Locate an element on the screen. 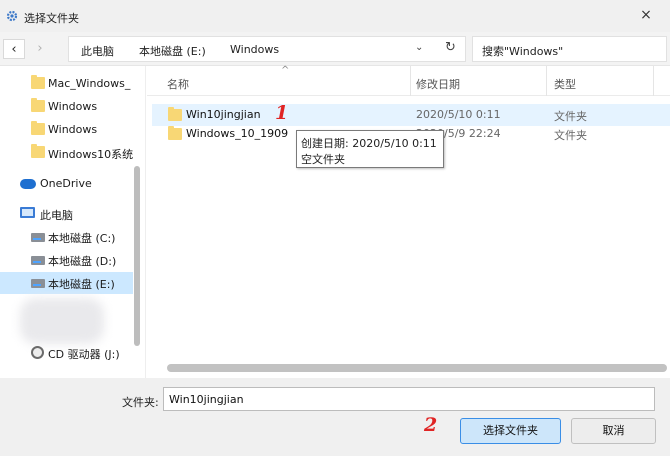 This screenshot has width=670, height=456. sidebar-item-windows-1: Windows is located at coordinates (66, 107).